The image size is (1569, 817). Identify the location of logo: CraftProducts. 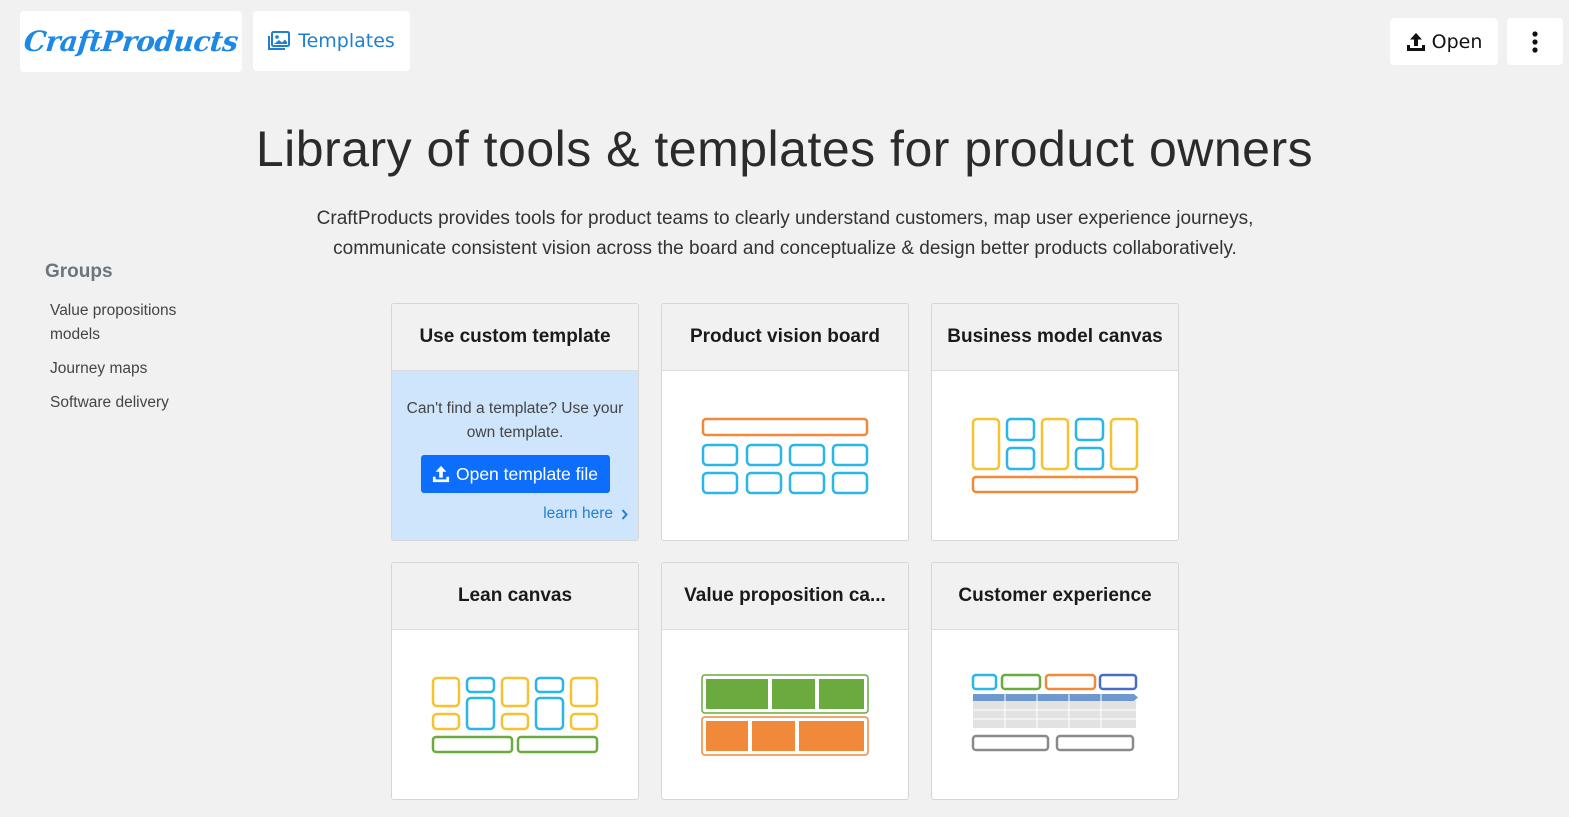
(131, 41).